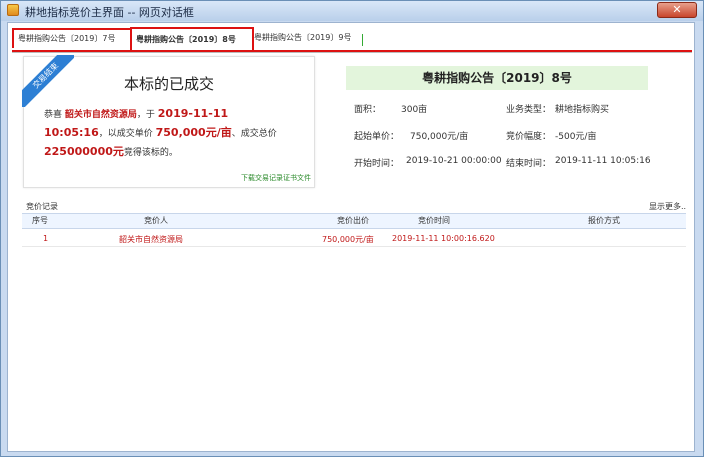 This screenshot has width=704, height=457. What do you see at coordinates (362, 40) in the screenshot?
I see `tab-separator` at bounding box center [362, 40].